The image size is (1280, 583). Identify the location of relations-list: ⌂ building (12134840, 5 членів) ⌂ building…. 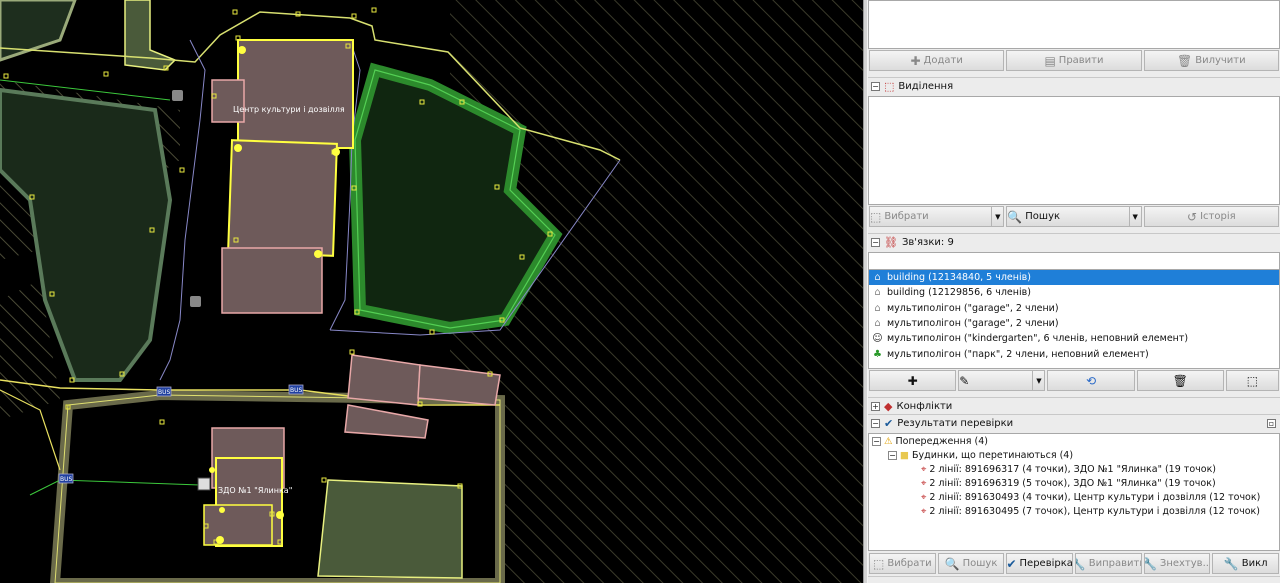
(1074, 319).